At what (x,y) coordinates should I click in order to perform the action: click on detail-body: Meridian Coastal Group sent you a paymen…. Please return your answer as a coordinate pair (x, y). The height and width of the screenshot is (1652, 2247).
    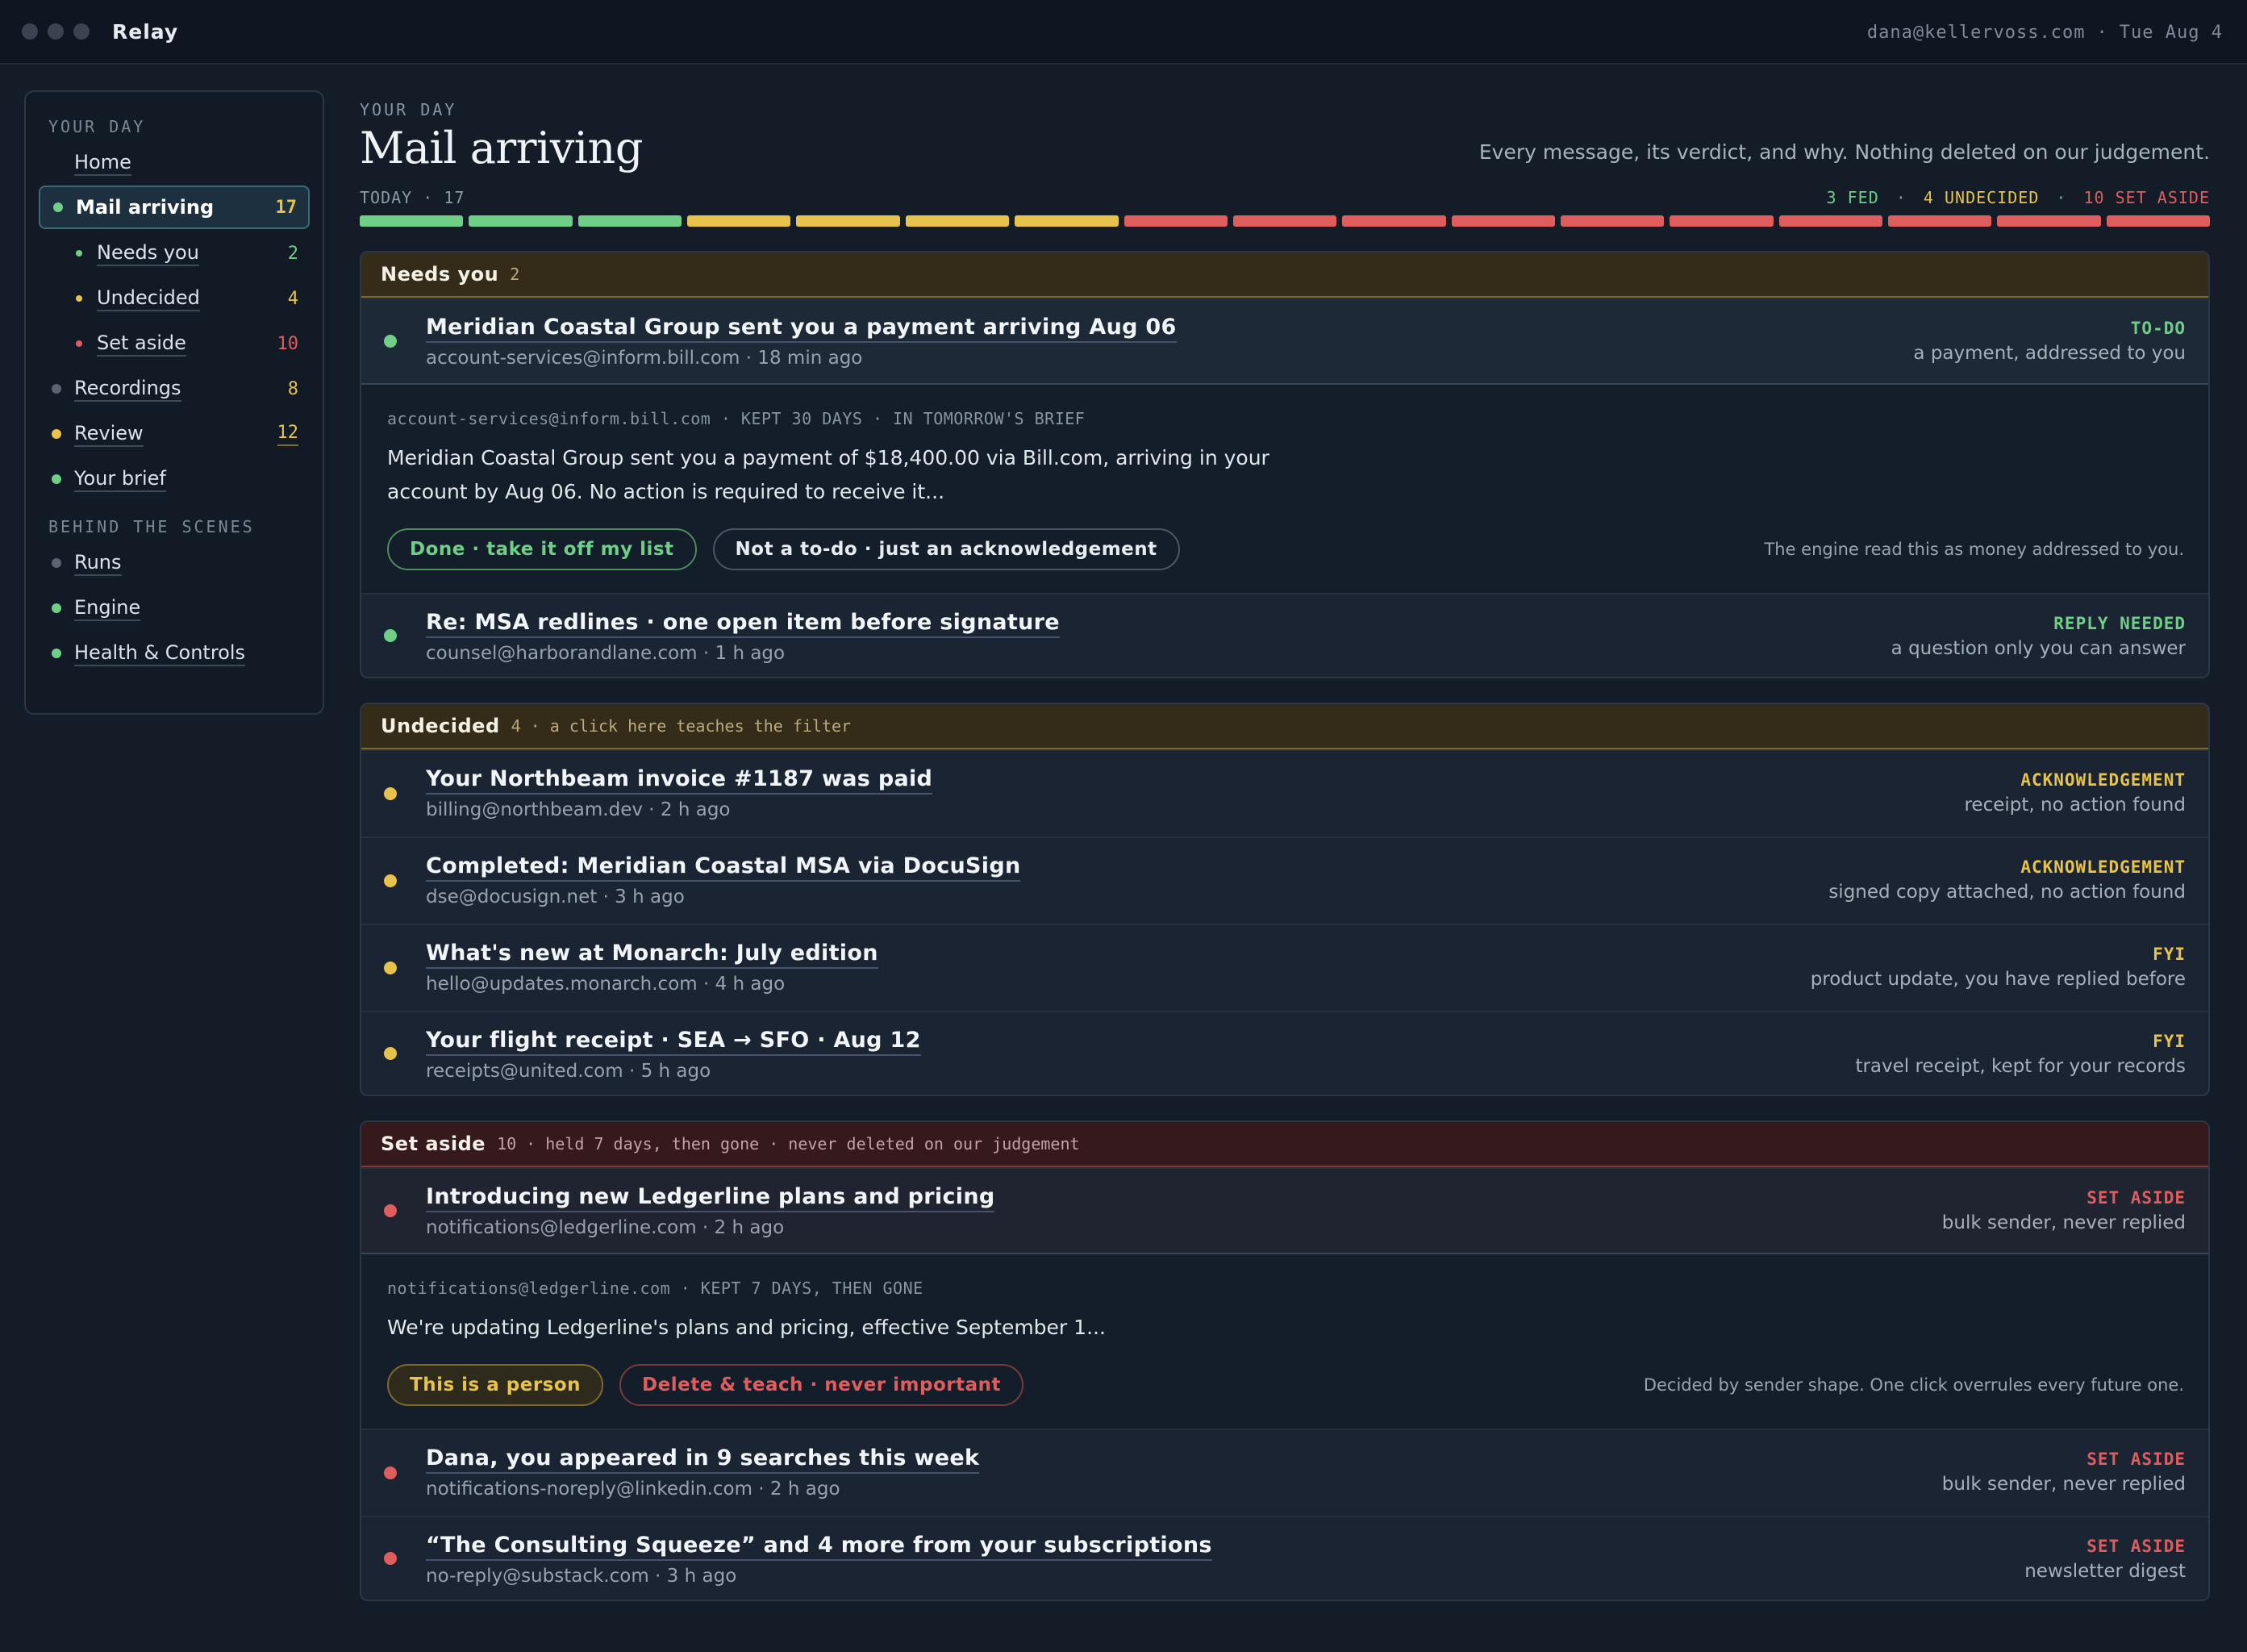
    Looking at the image, I should click on (828, 475).